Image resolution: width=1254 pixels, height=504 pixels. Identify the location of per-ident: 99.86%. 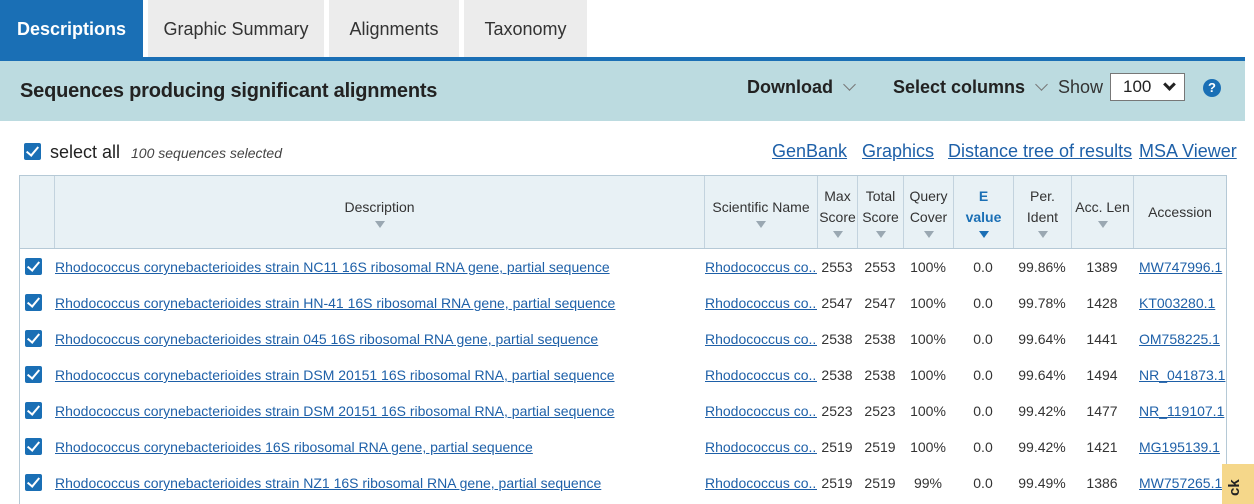
(1042, 267).